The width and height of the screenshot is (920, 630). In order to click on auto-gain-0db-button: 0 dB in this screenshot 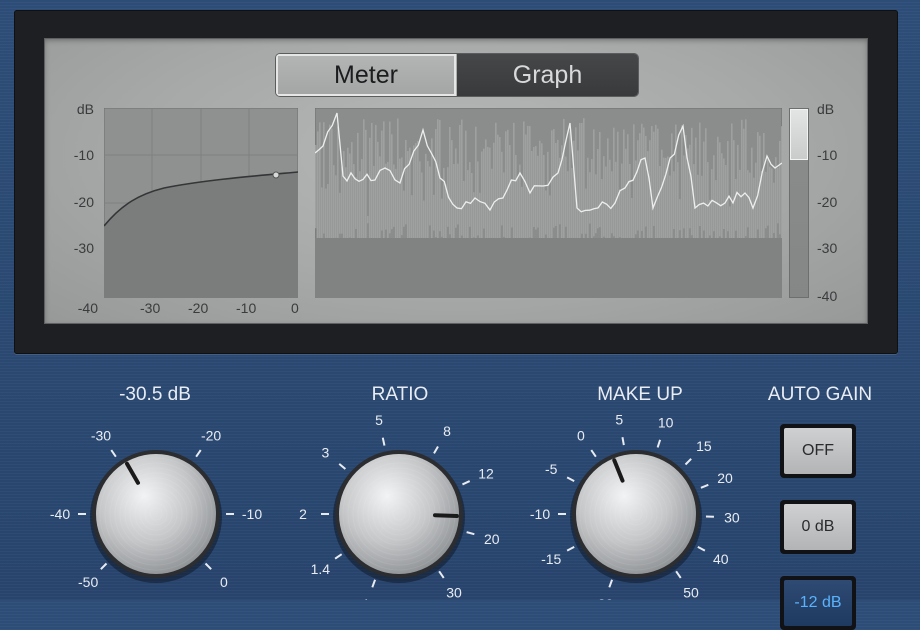, I will do `click(818, 527)`.